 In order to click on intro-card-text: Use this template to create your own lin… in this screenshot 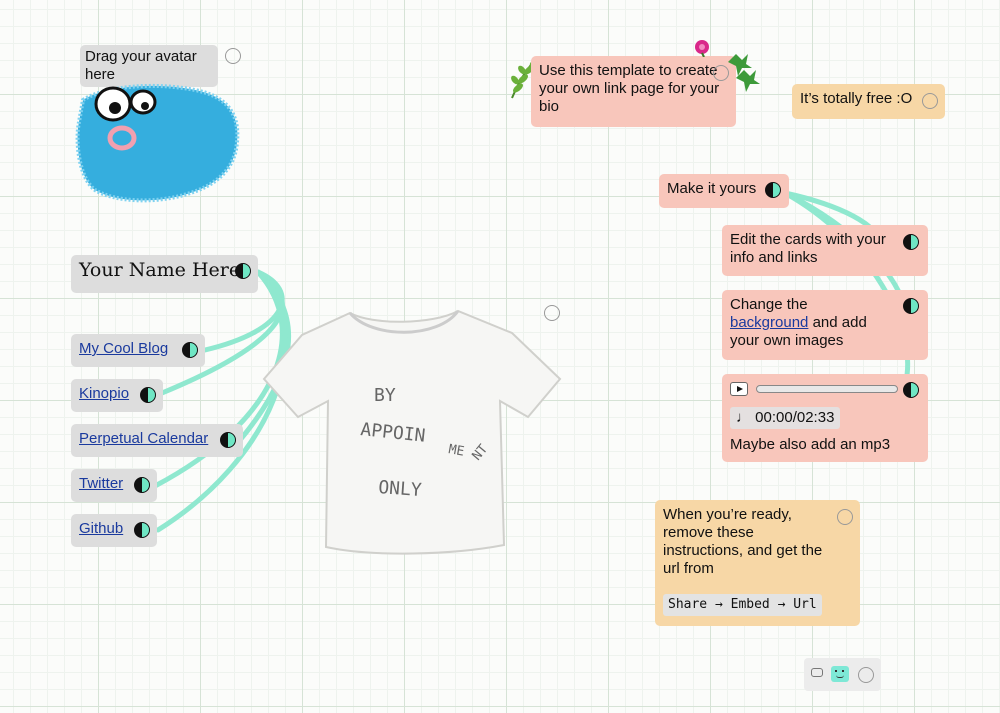, I will do `click(629, 88)`.